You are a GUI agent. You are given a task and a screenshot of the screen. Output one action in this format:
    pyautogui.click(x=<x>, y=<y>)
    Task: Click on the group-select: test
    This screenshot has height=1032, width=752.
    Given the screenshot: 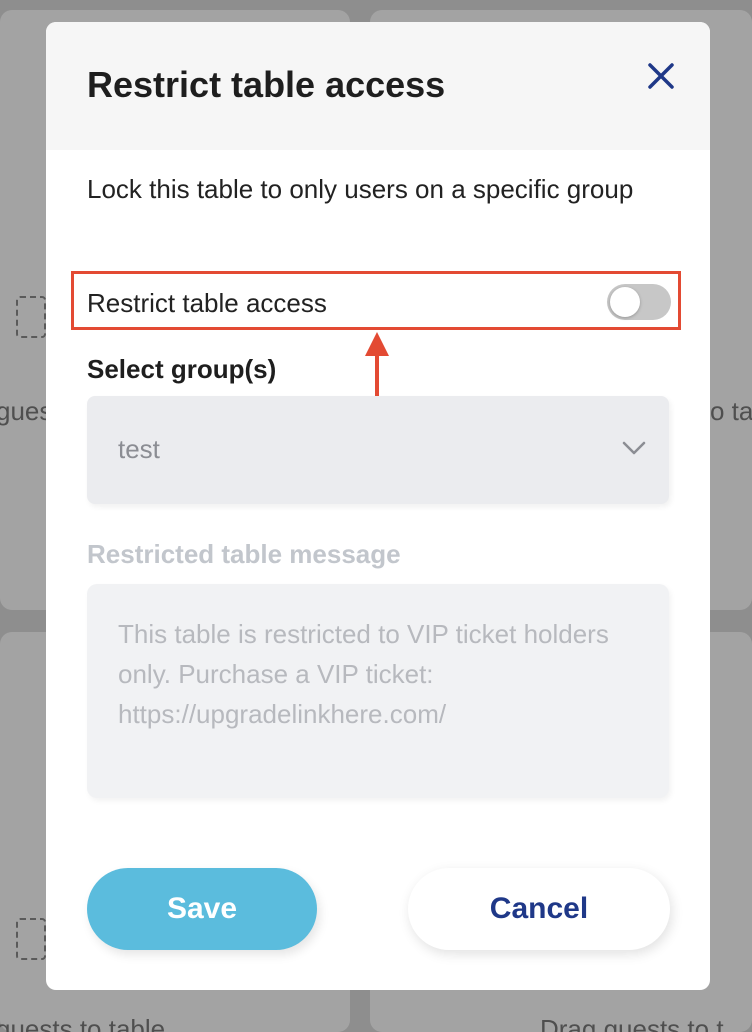 What is the action you would take?
    pyautogui.click(x=378, y=450)
    